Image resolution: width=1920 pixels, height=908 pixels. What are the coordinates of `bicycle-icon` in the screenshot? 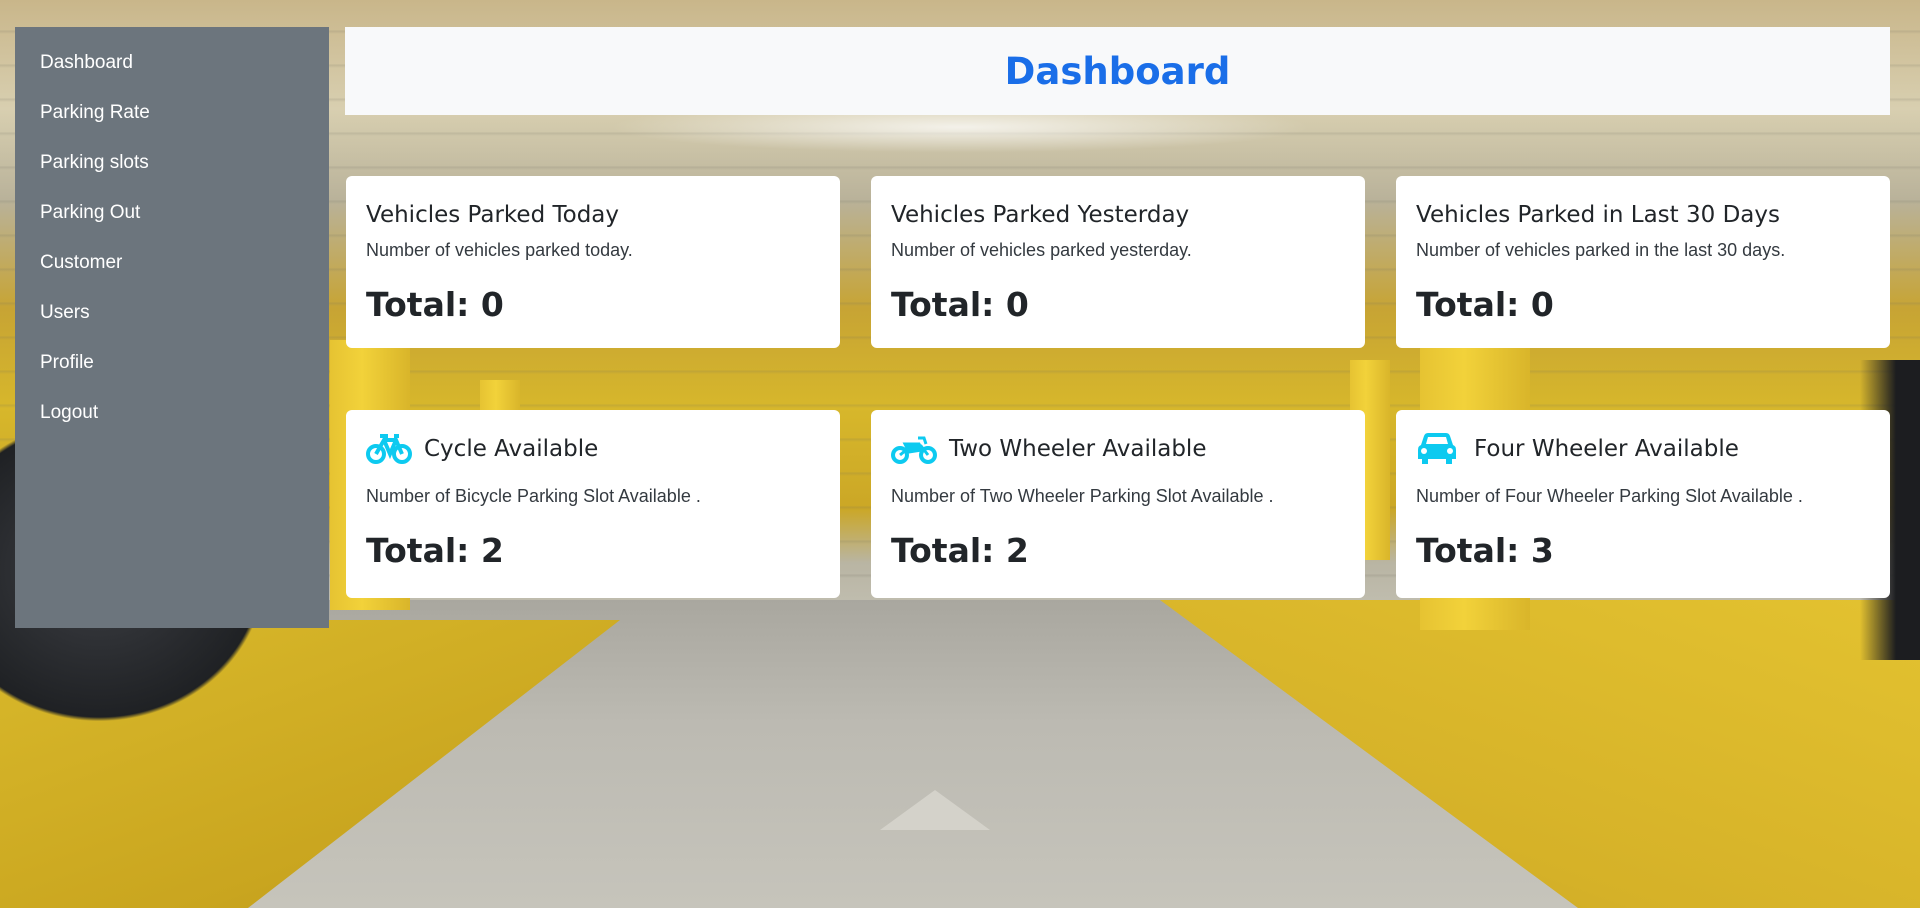 It's located at (389, 449).